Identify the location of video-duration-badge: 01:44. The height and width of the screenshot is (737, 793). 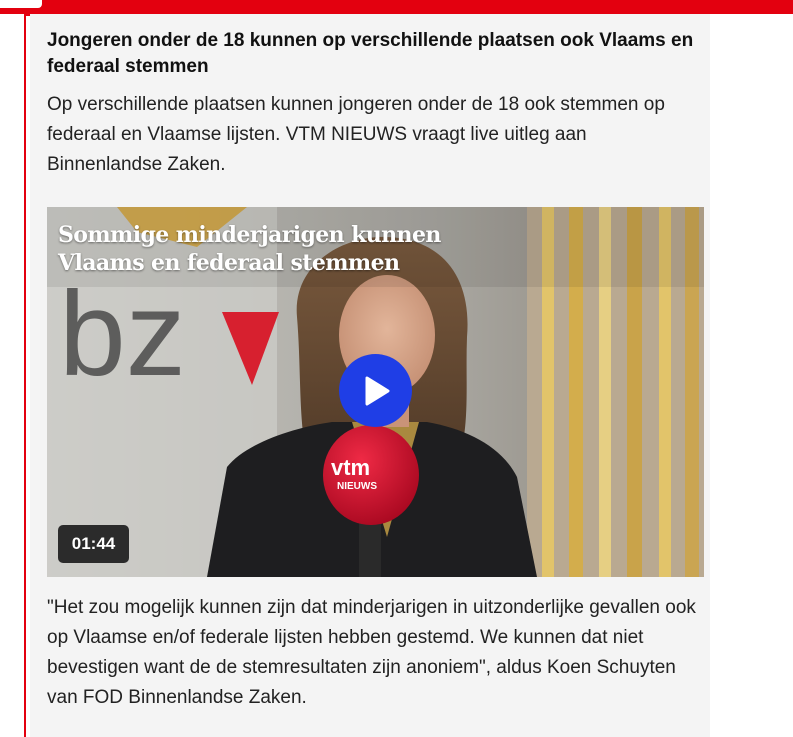
(93, 544).